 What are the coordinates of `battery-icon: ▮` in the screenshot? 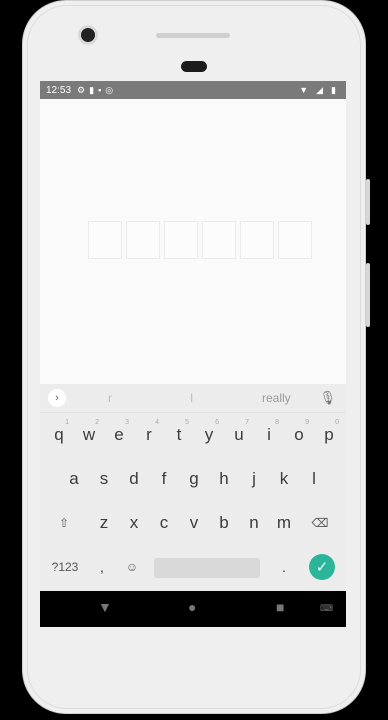 It's located at (333, 89).